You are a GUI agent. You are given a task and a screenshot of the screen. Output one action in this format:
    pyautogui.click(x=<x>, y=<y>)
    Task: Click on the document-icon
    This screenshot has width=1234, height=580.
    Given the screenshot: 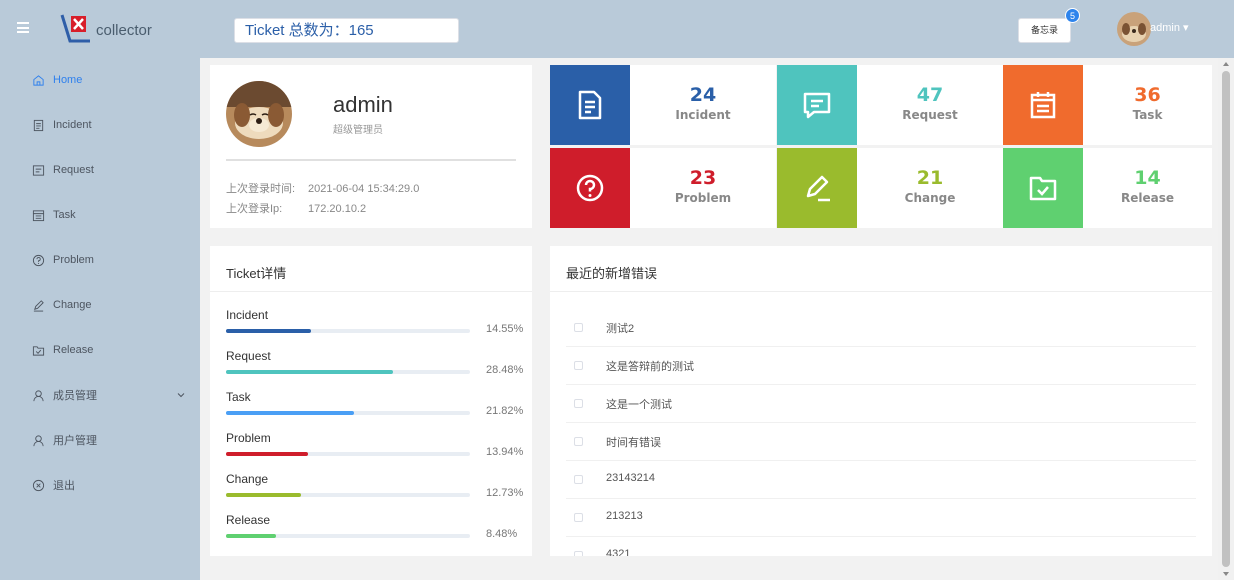 What is the action you would take?
    pyautogui.click(x=590, y=105)
    